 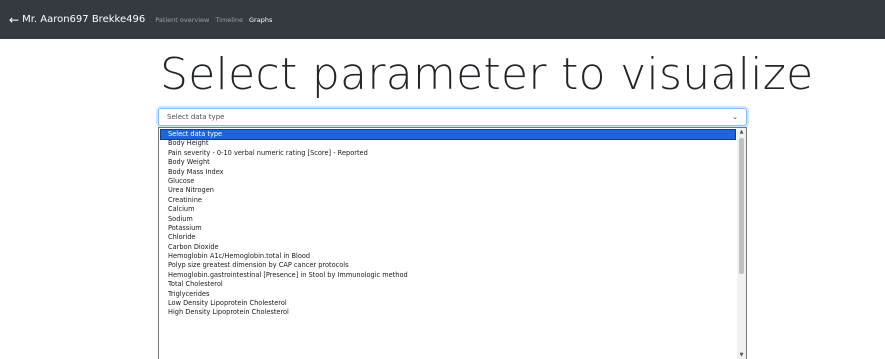 I want to click on page-title: Select parameter to visualize, so click(x=487, y=74).